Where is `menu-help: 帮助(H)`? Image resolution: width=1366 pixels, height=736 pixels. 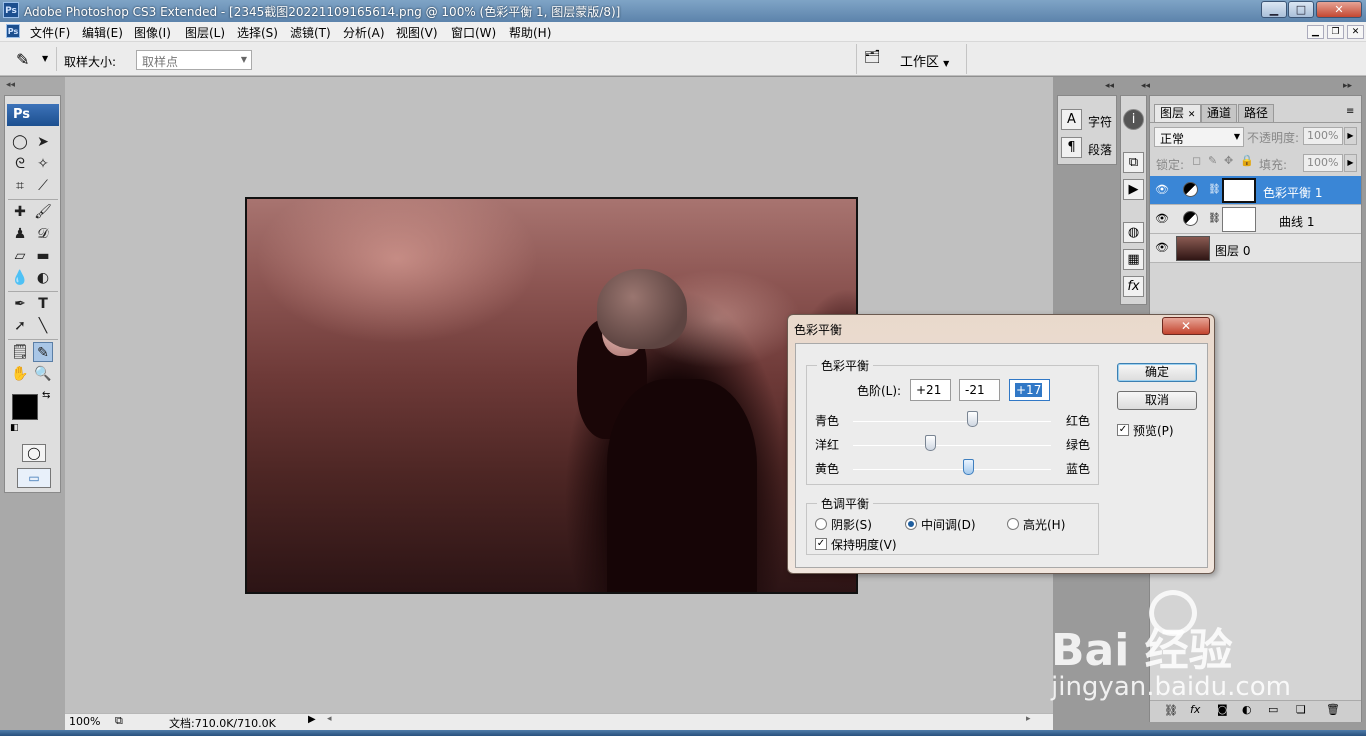 menu-help: 帮助(H) is located at coordinates (530, 32).